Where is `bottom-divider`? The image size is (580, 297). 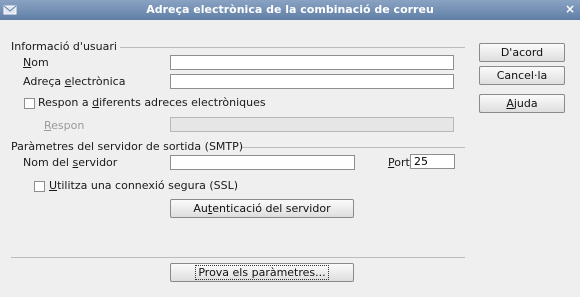 bottom-divider is located at coordinates (238, 257).